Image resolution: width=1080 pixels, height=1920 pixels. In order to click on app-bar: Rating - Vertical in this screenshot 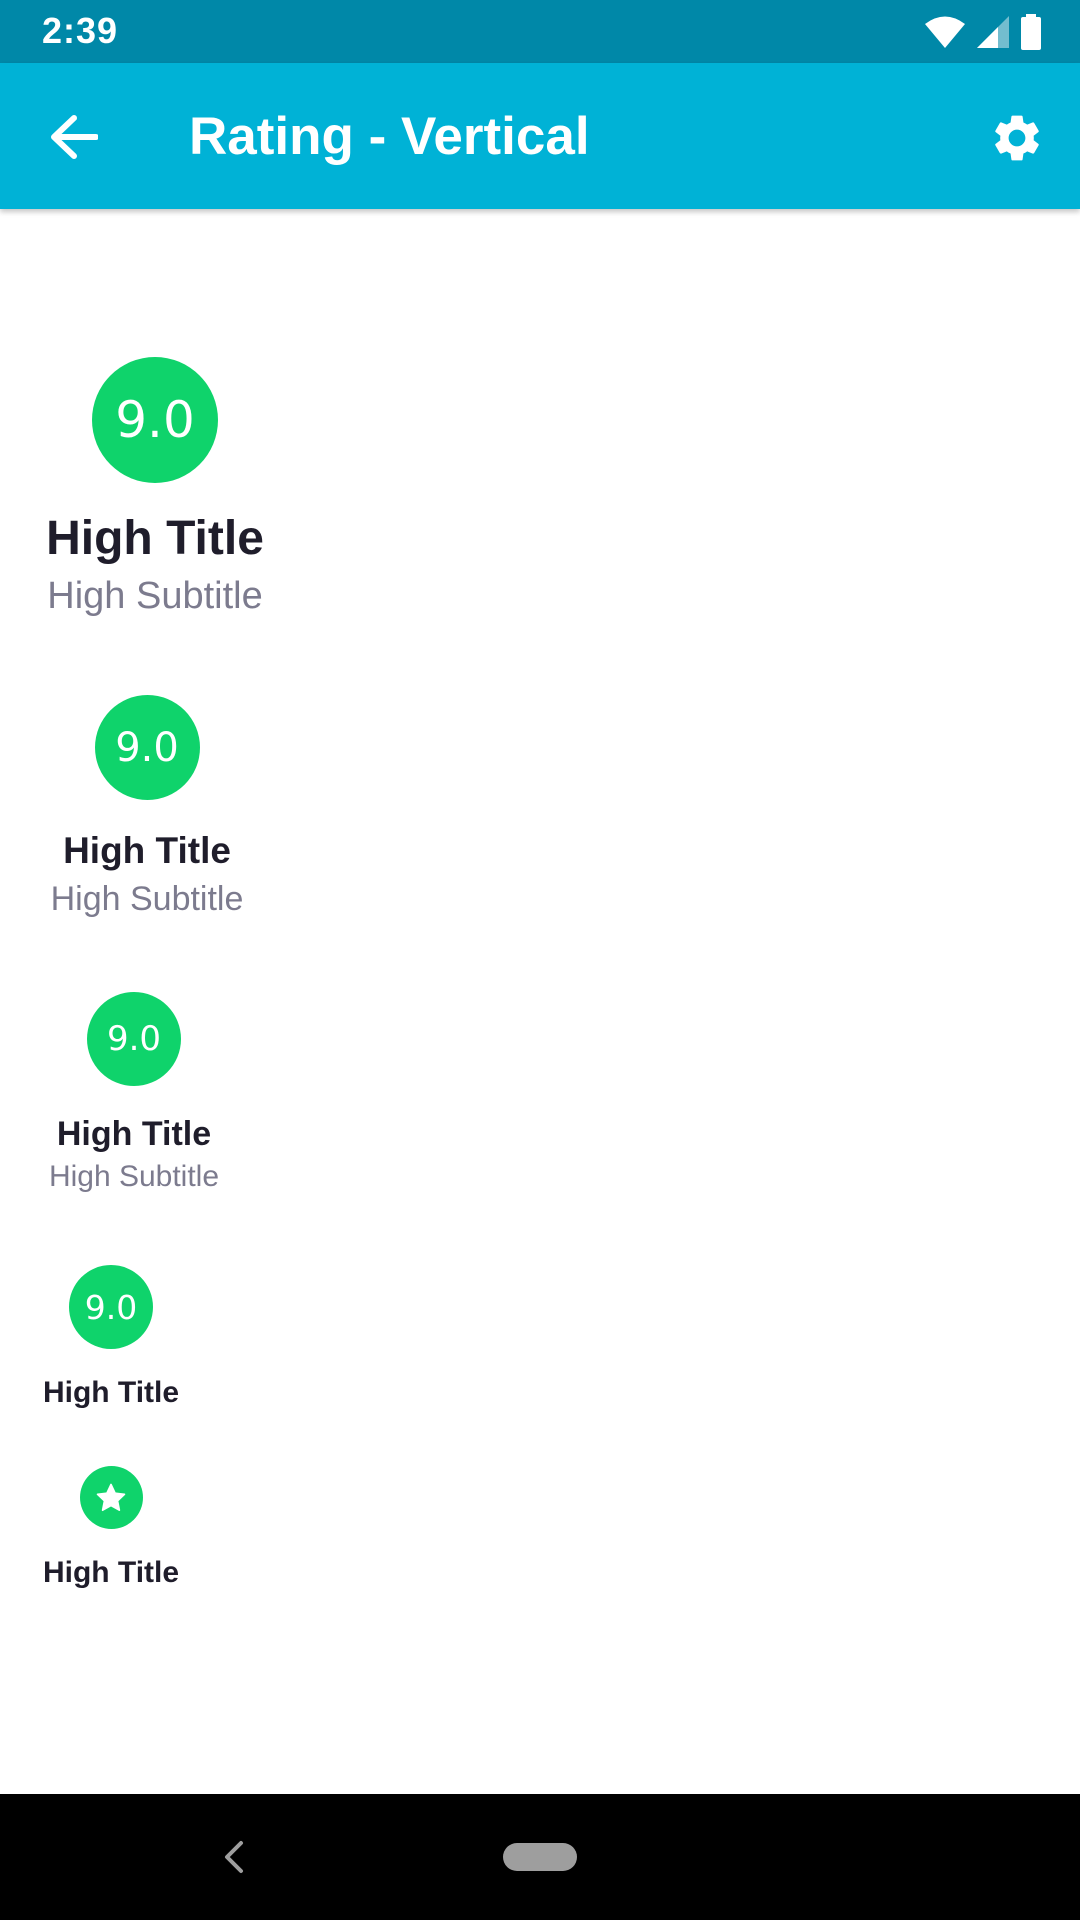, I will do `click(540, 136)`.